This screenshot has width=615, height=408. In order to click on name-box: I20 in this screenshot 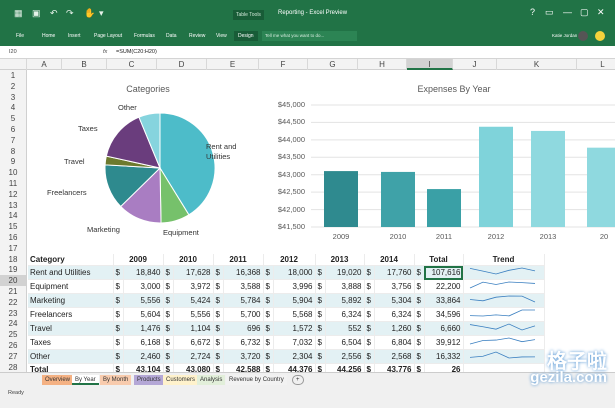, I will do `click(13, 52)`.